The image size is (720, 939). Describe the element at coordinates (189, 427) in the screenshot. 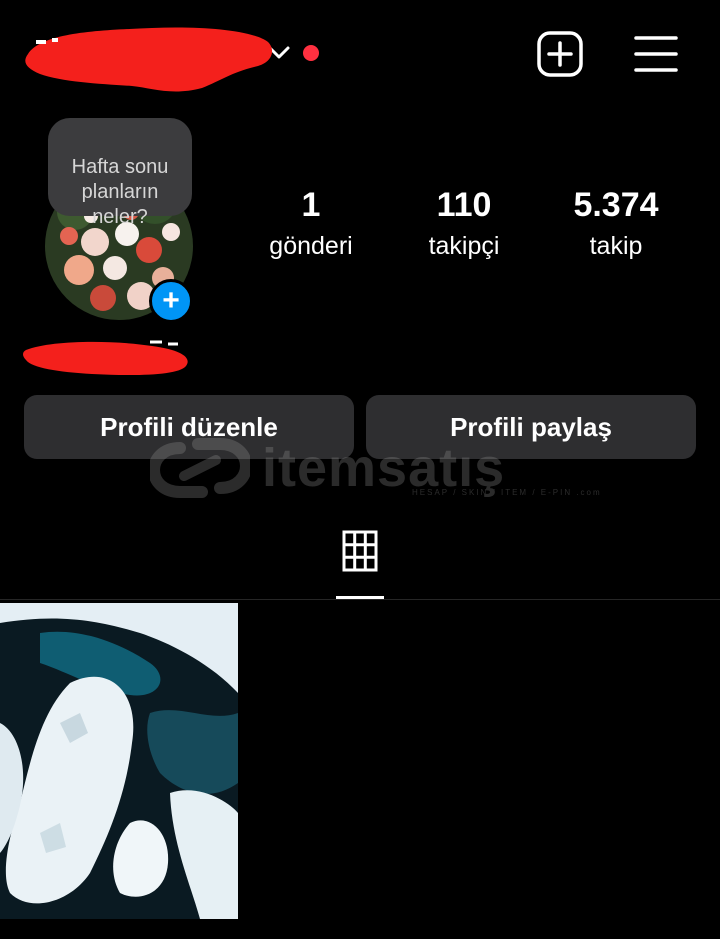

I see `edit-profile-button: Profili düzenle` at that location.